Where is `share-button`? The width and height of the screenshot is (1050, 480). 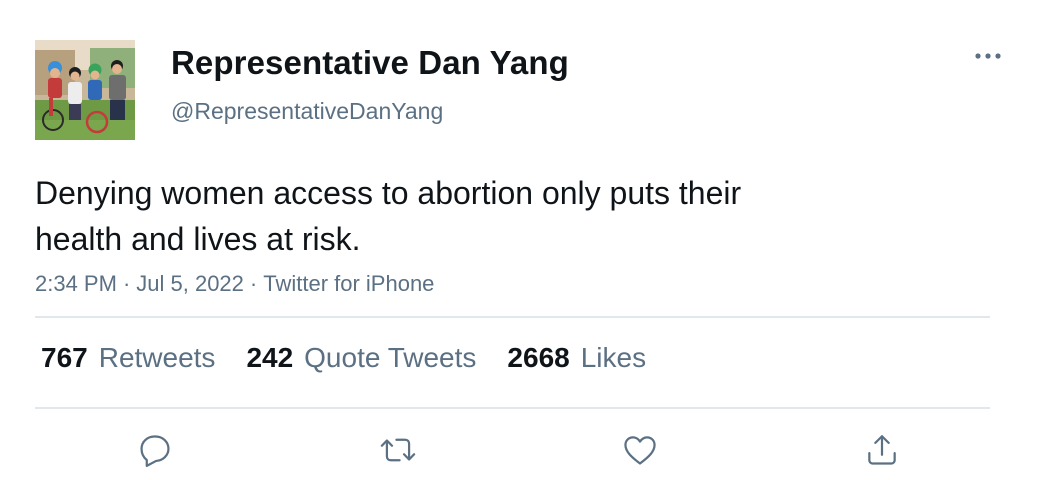 share-button is located at coordinates (882, 450).